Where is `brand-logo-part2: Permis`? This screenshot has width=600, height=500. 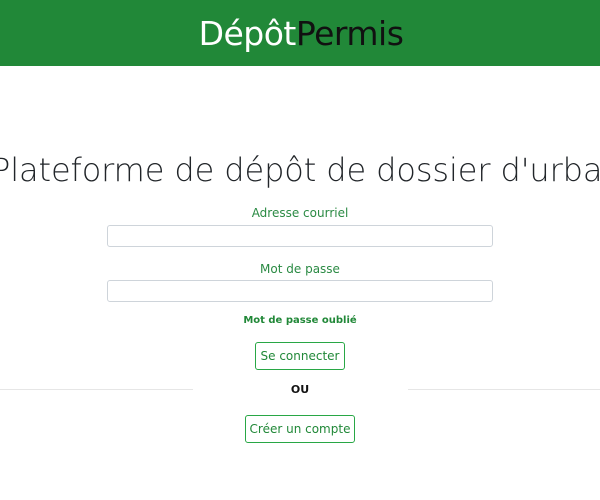
brand-logo-part2: Permis is located at coordinates (349, 33).